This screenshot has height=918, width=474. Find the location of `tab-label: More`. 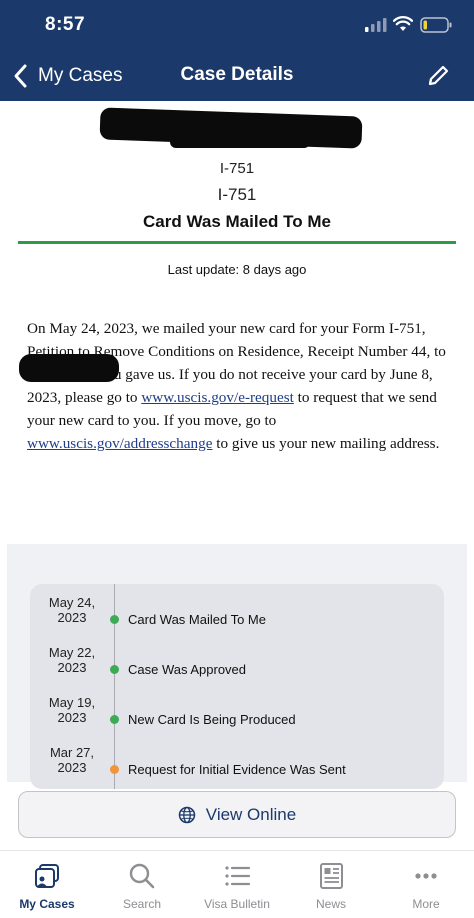

tab-label: More is located at coordinates (426, 904).